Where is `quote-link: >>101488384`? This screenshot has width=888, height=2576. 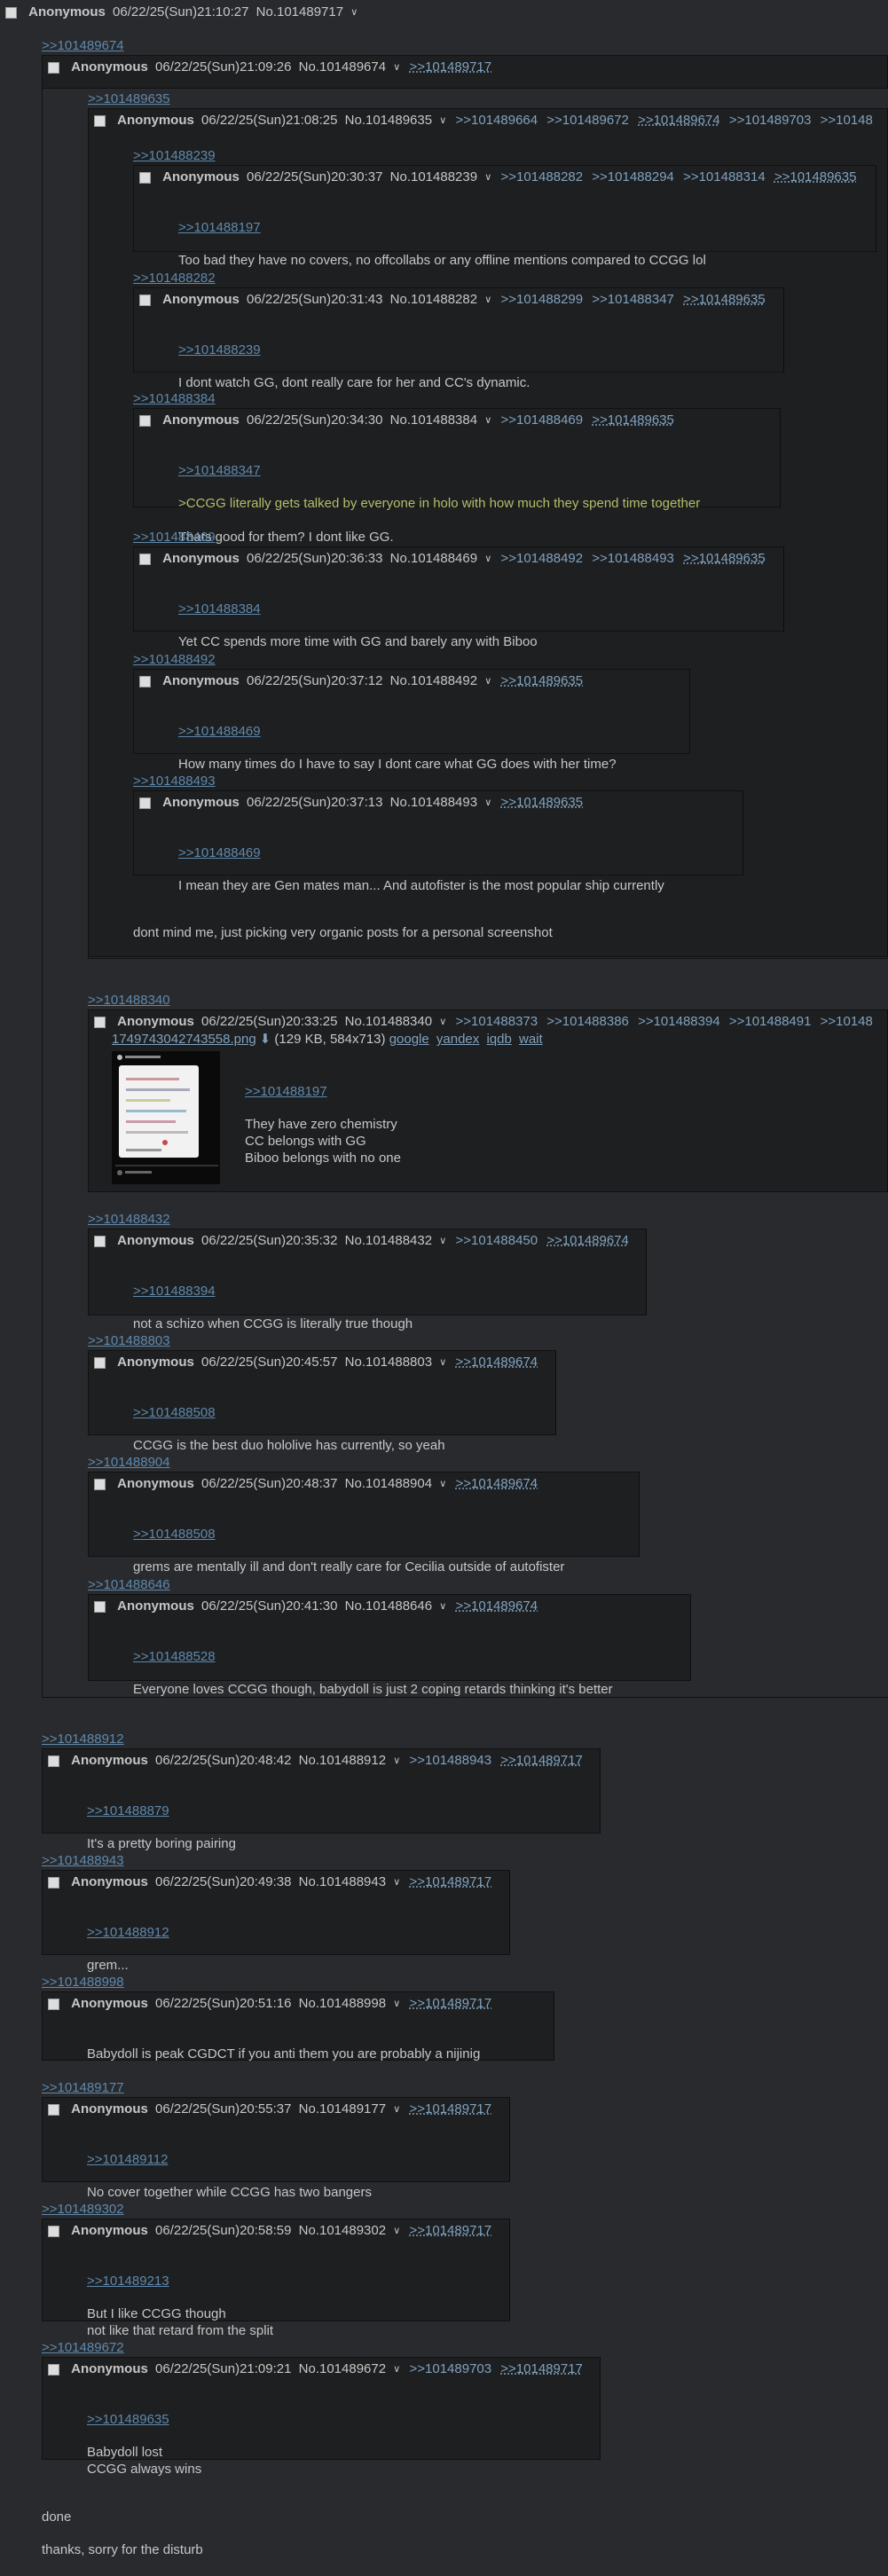
quote-link: >>101488384 is located at coordinates (358, 609).